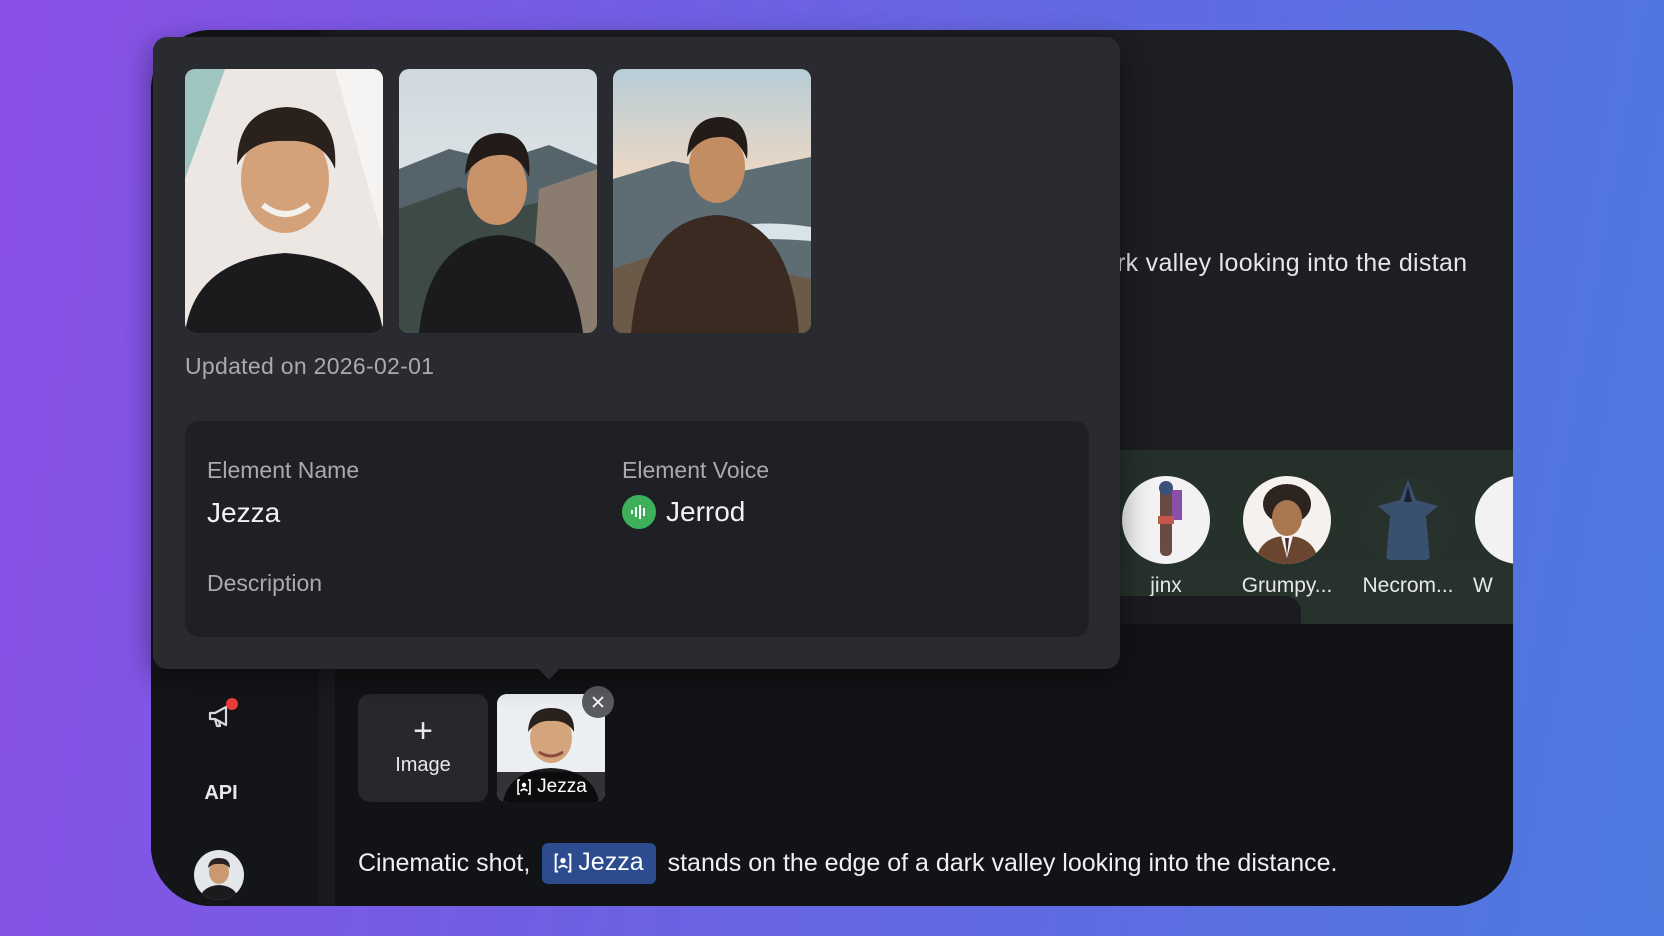 The height and width of the screenshot is (936, 1664). What do you see at coordinates (1292, 263) in the screenshot?
I see `background-prompt-text: rk valley looking into the distan` at bounding box center [1292, 263].